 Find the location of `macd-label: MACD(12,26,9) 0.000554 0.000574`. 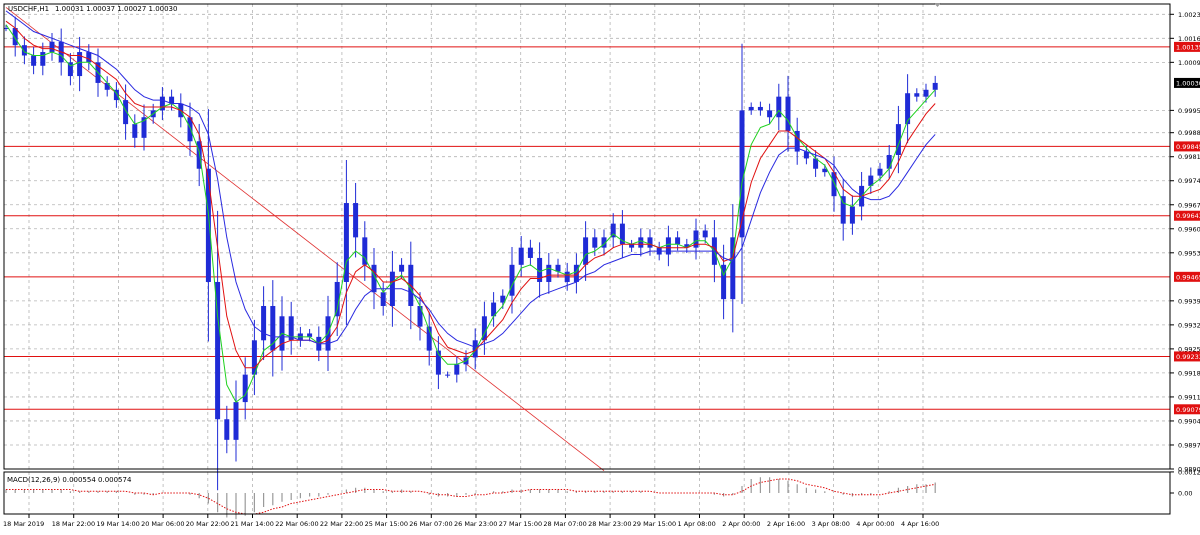

macd-label: MACD(12,26,9) 0.000554 0.000574 is located at coordinates (69, 480).